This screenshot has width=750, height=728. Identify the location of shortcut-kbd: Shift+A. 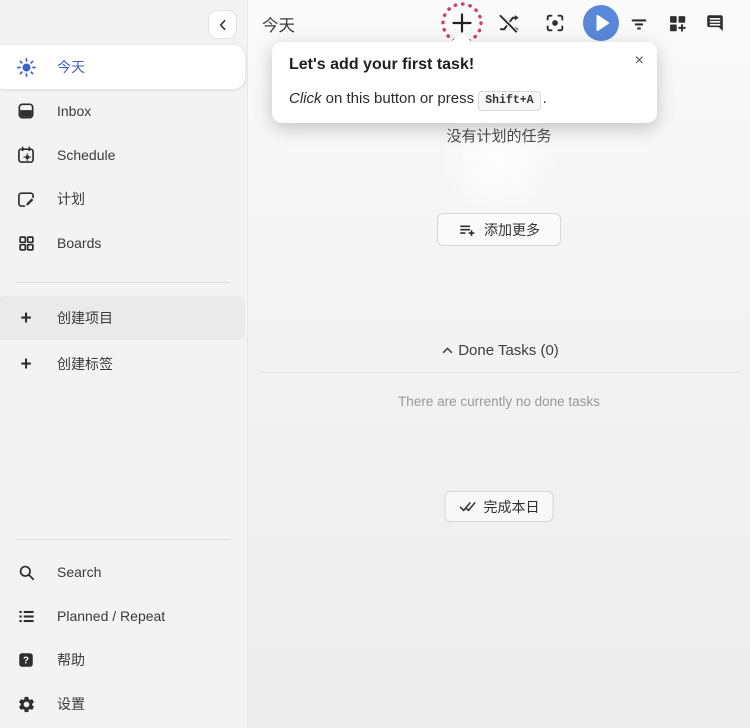
(509, 101).